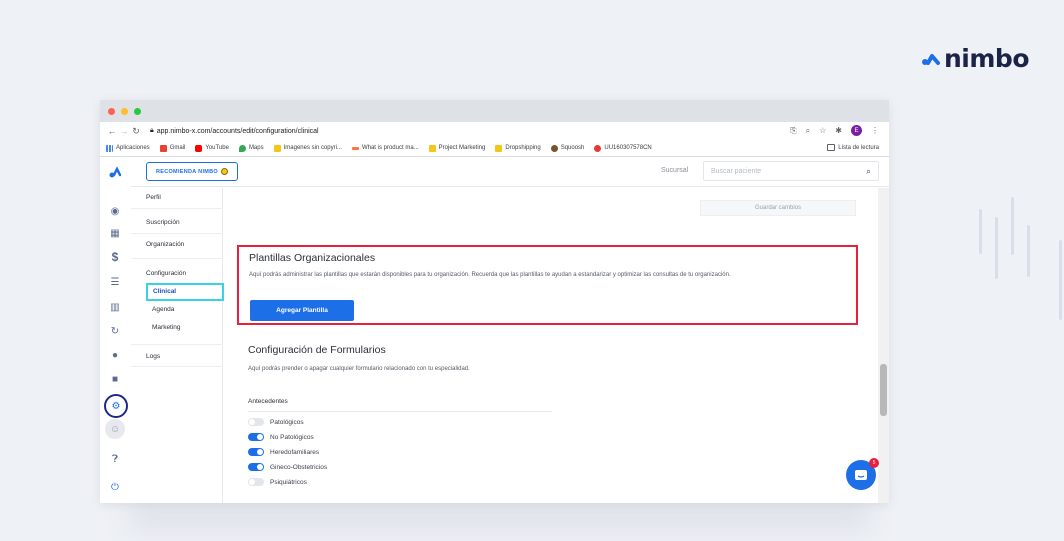  What do you see at coordinates (791, 171) in the screenshot?
I see `patient-search-input: Buscar paciente ⌕` at bounding box center [791, 171].